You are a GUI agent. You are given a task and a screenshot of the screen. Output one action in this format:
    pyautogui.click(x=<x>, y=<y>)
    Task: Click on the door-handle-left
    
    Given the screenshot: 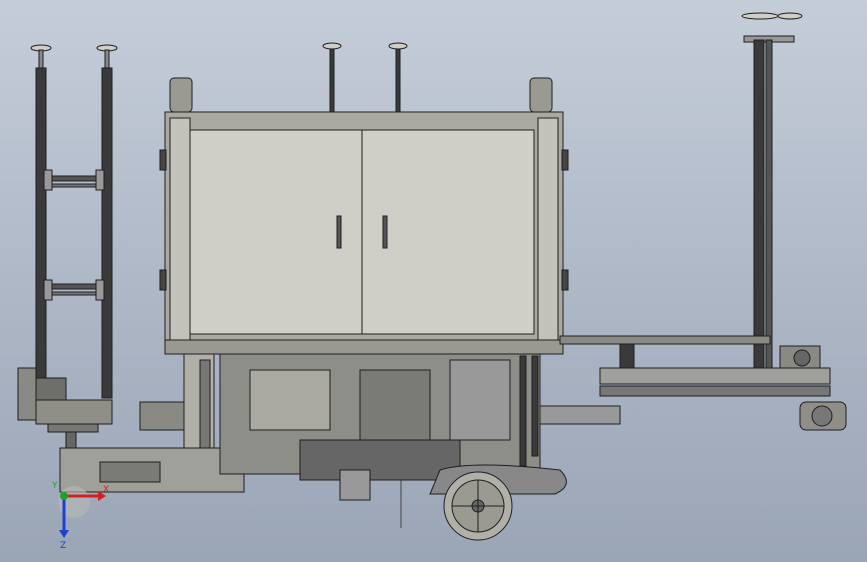 What is the action you would take?
    pyautogui.click(x=339, y=232)
    